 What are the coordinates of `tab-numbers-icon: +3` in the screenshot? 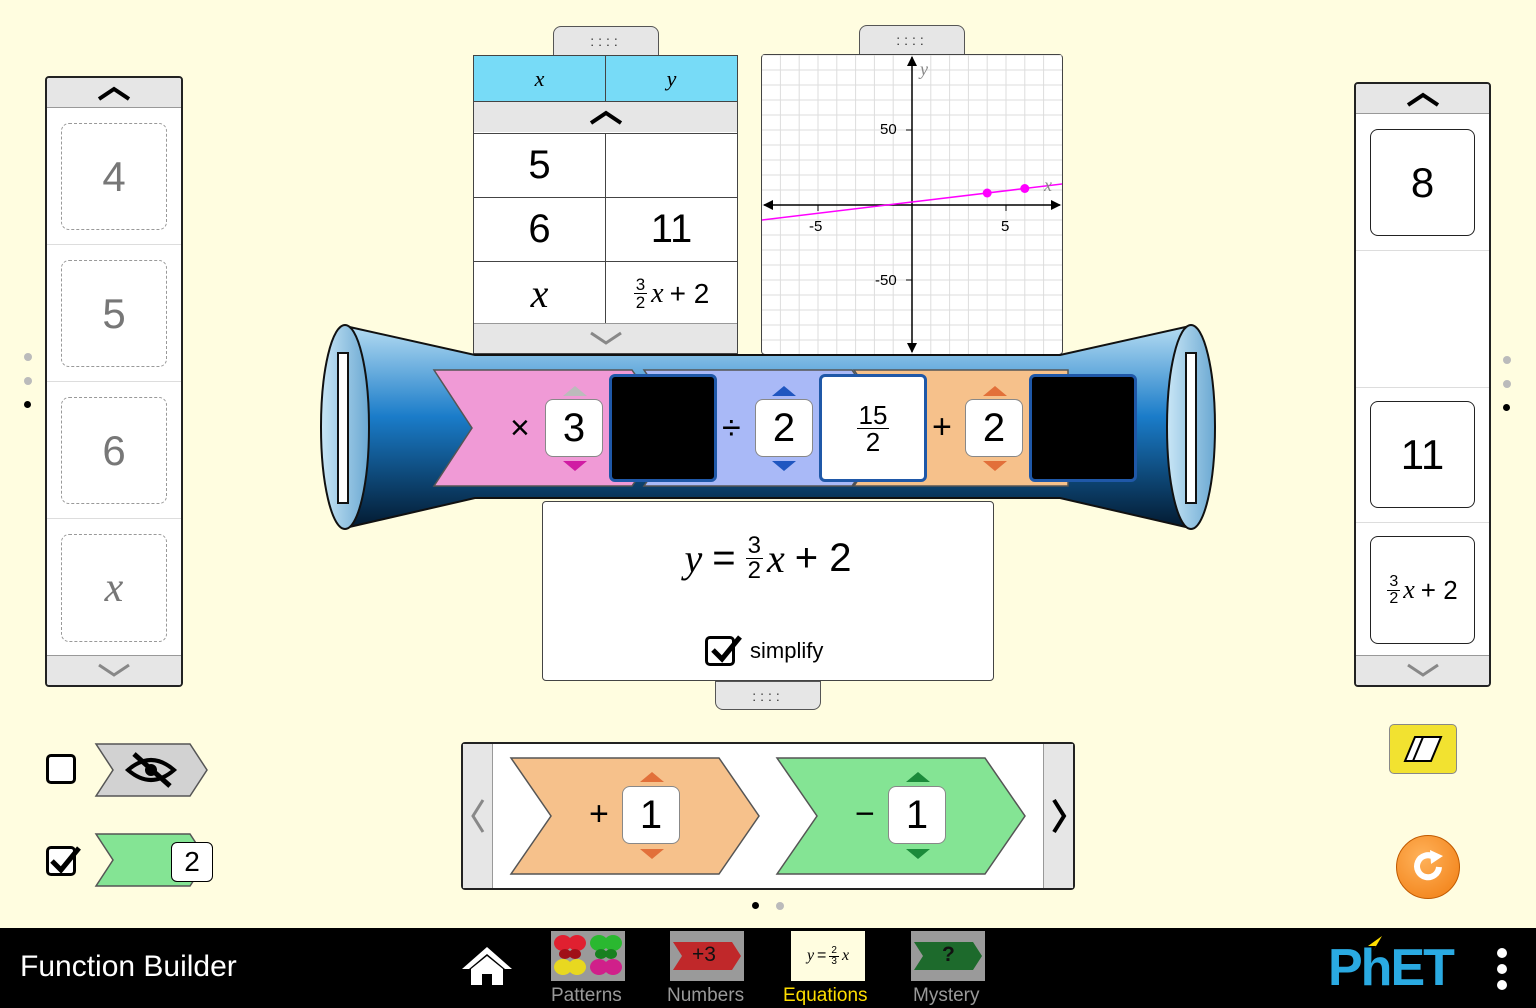 It's located at (707, 956).